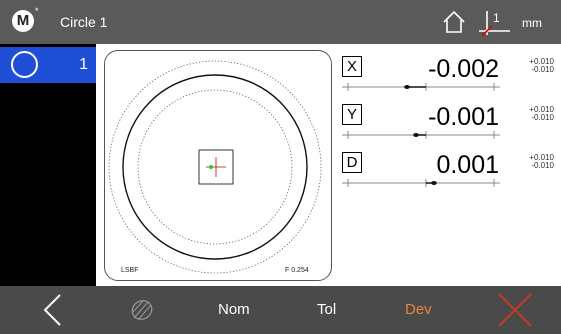 This screenshot has width=561, height=334. I want to click on tol-button: Tol, so click(326, 309).